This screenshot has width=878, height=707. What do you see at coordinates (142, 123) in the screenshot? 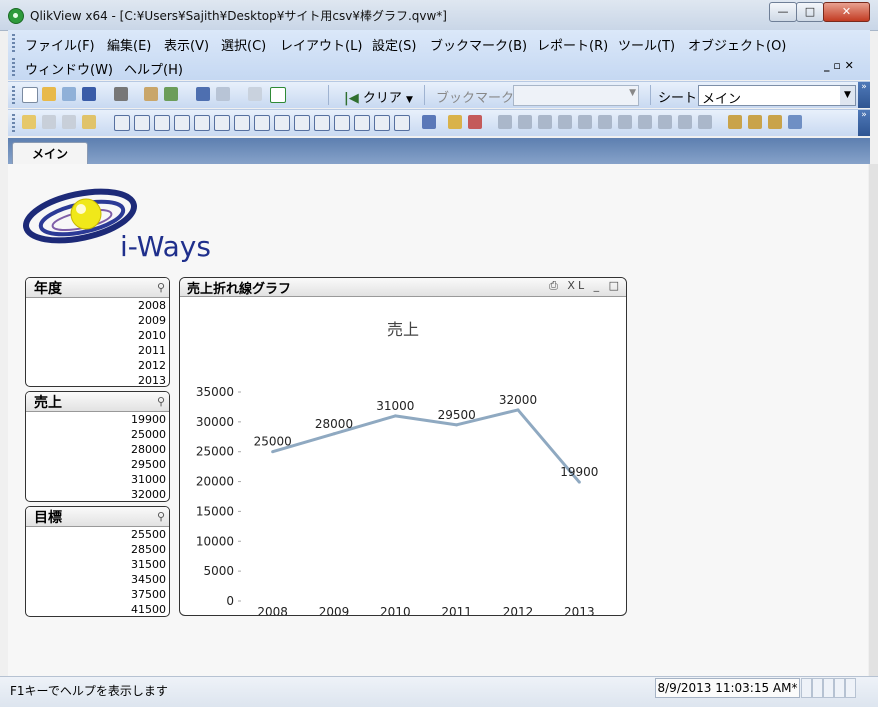
I see `statistics-box-icon` at bounding box center [142, 123].